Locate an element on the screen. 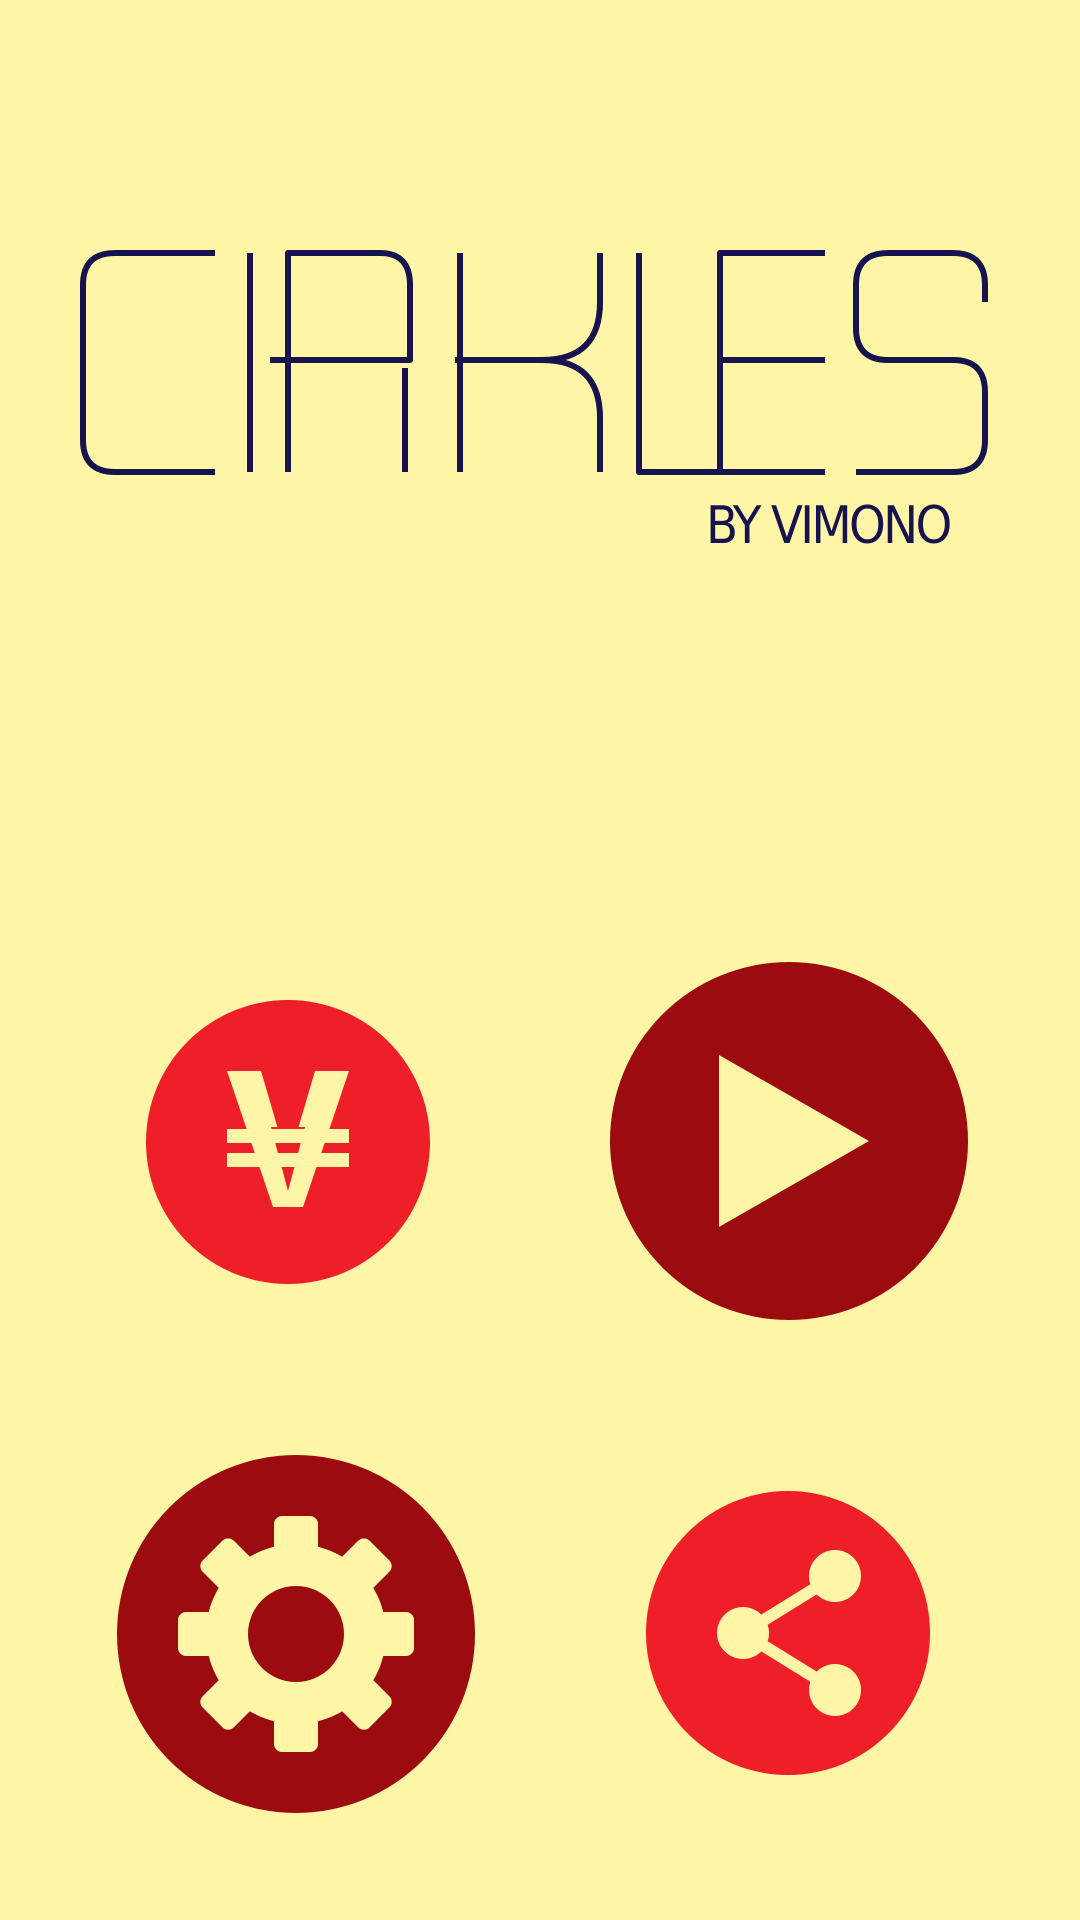  title-logo-strokes is located at coordinates (534, 362).